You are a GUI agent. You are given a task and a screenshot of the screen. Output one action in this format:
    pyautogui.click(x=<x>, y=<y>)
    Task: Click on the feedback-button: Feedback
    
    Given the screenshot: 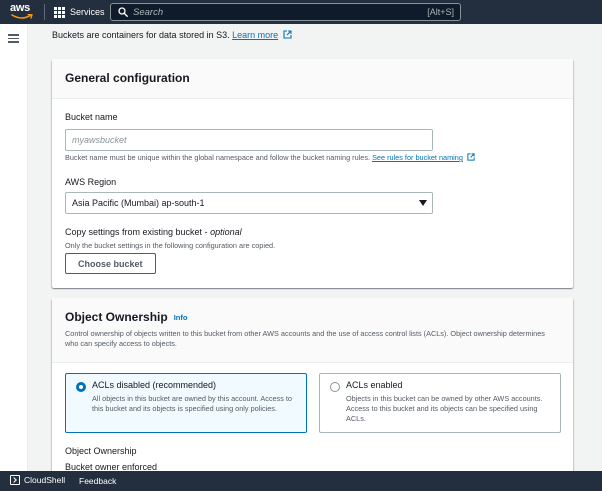 What is the action you would take?
    pyautogui.click(x=97, y=481)
    